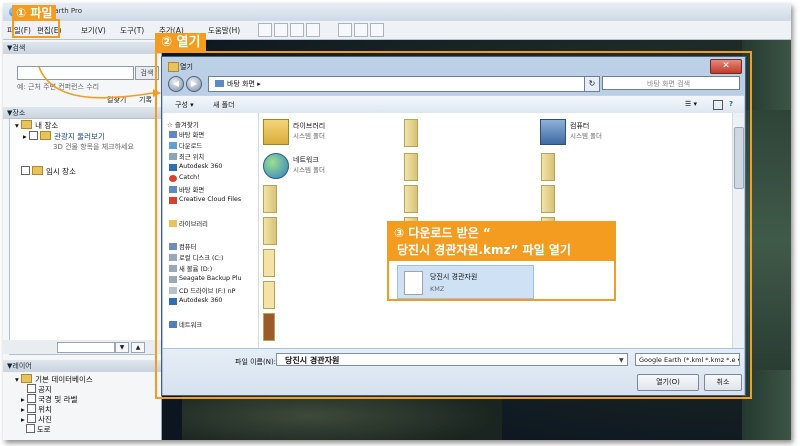  I want to click on annotation-step3-line1: ③ 다운로드 받은 “, so click(442, 233).